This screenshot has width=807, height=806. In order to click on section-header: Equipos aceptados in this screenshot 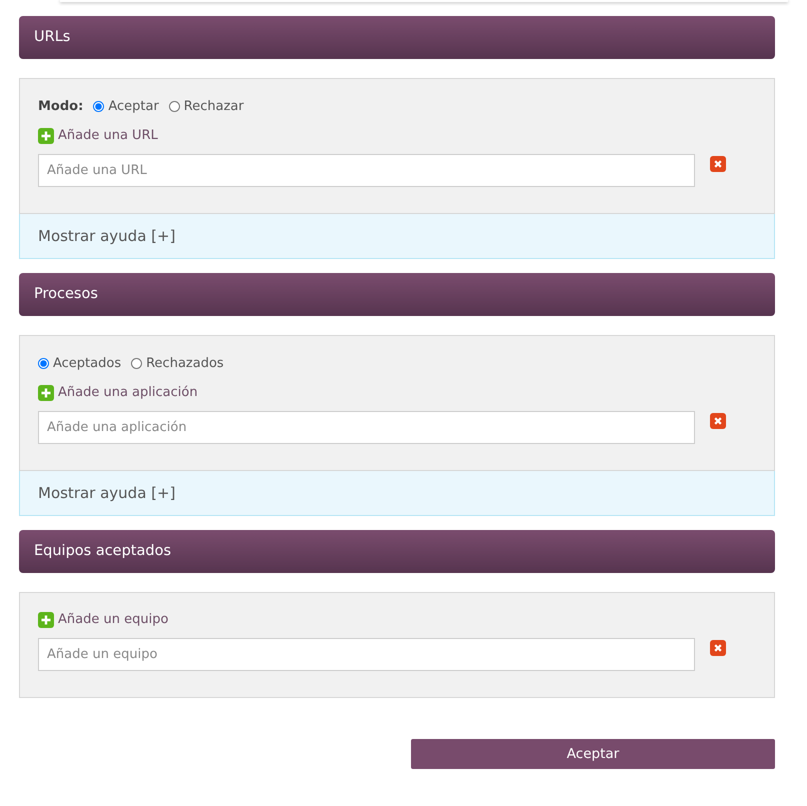, I will do `click(397, 551)`.